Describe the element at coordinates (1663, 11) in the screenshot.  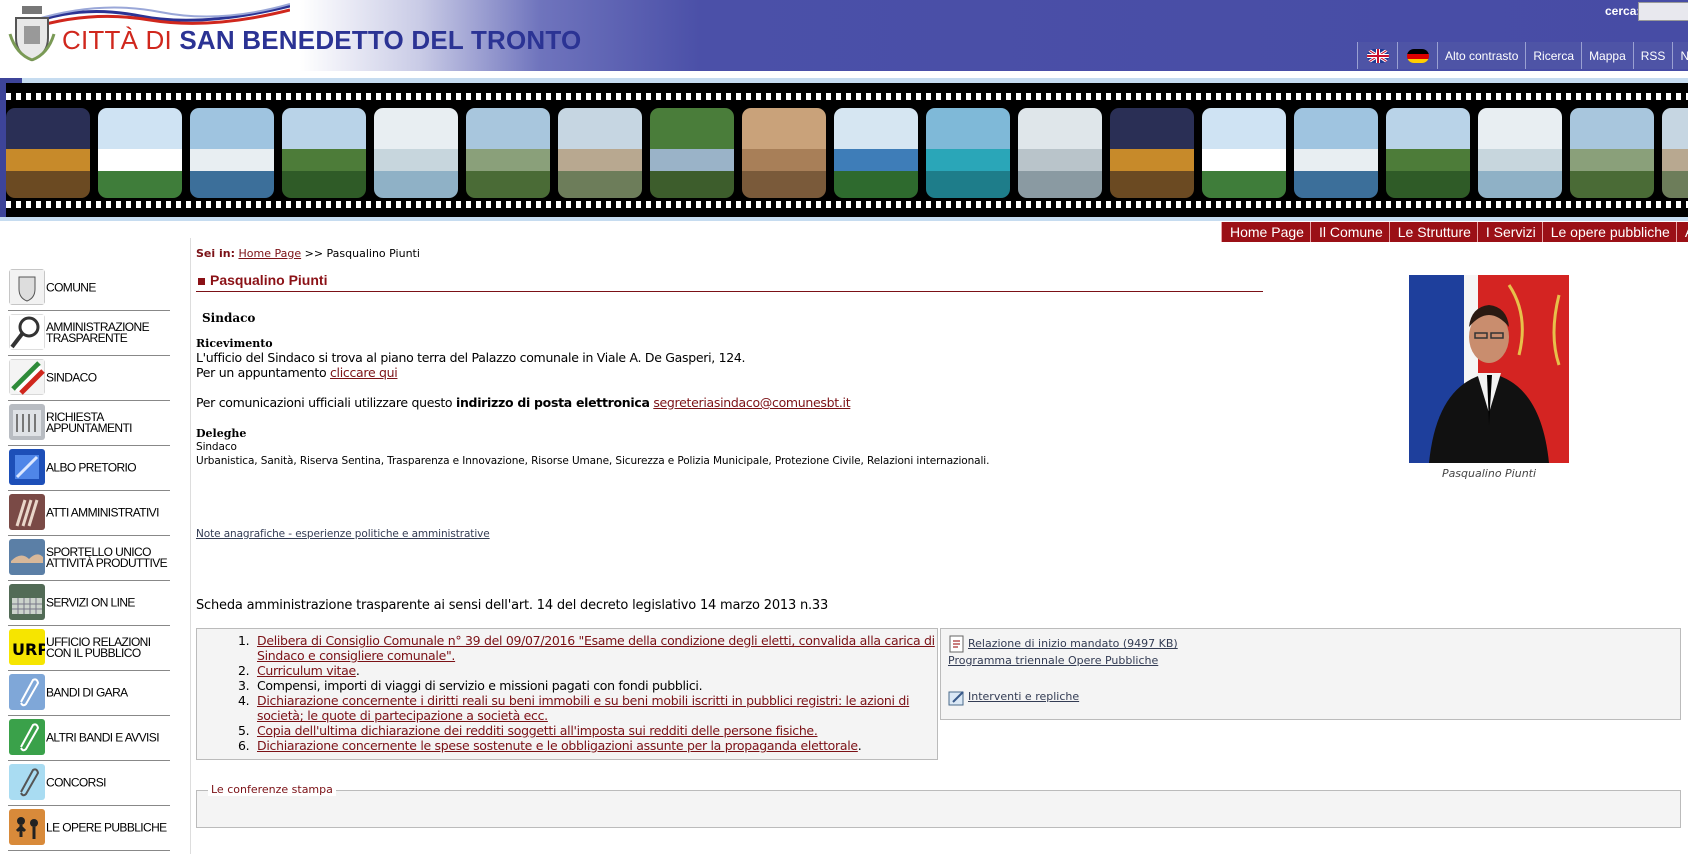
I see `search-input` at that location.